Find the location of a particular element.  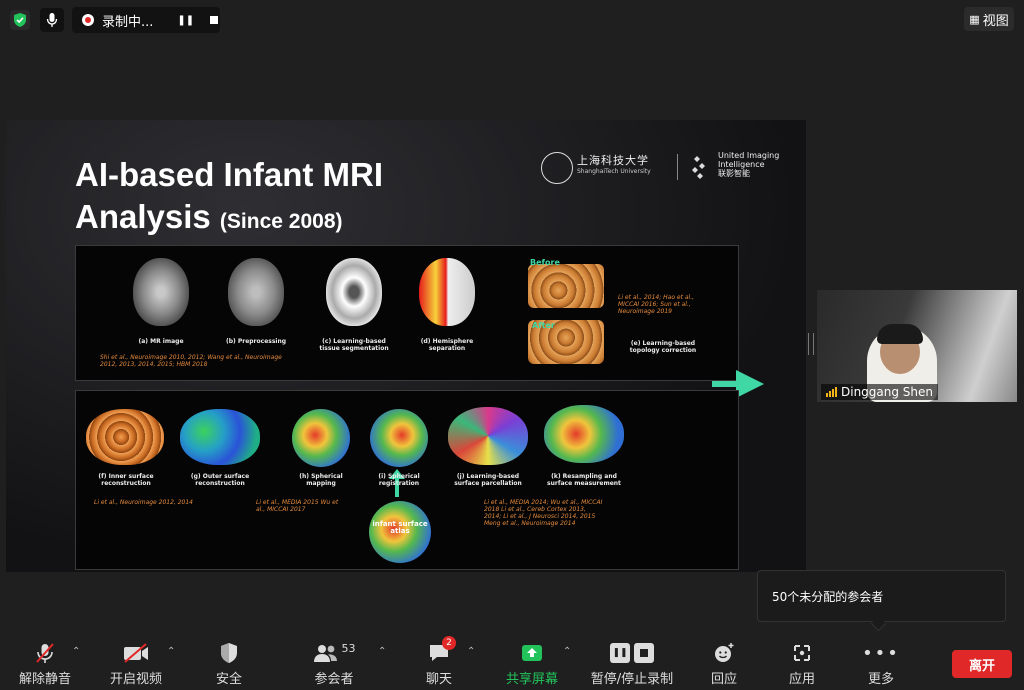

participants-button: 53 参会者 is located at coordinates (334, 663).